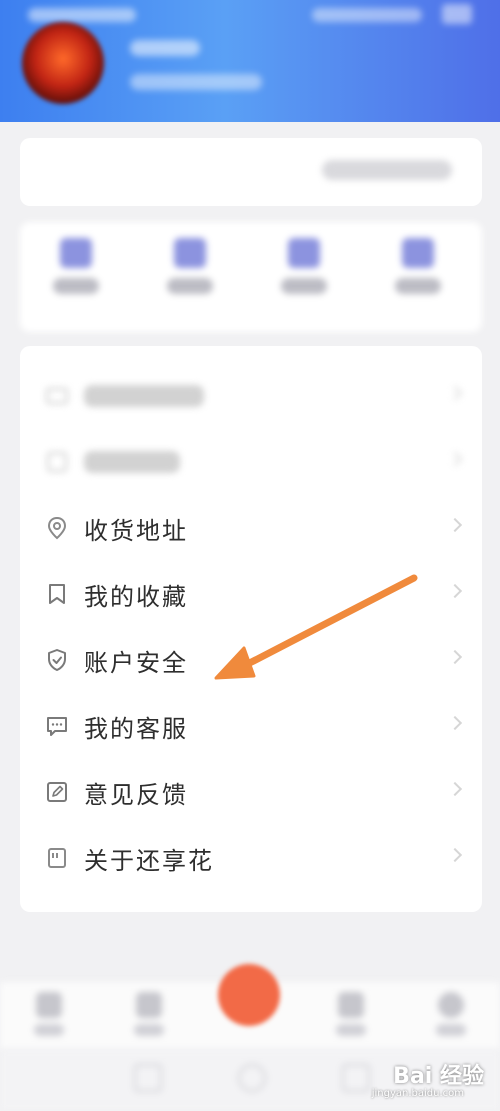 The width and height of the screenshot is (500, 1111). What do you see at coordinates (251, 661) in the screenshot?
I see `menu-item-account-security: 账户安全` at bounding box center [251, 661].